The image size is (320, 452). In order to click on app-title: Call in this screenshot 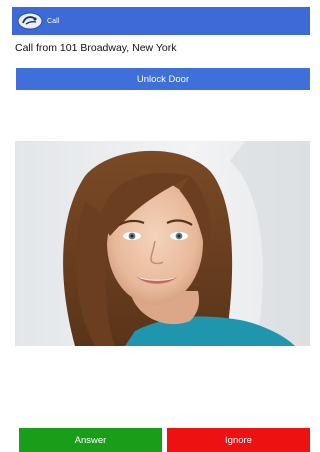, I will do `click(53, 21)`.